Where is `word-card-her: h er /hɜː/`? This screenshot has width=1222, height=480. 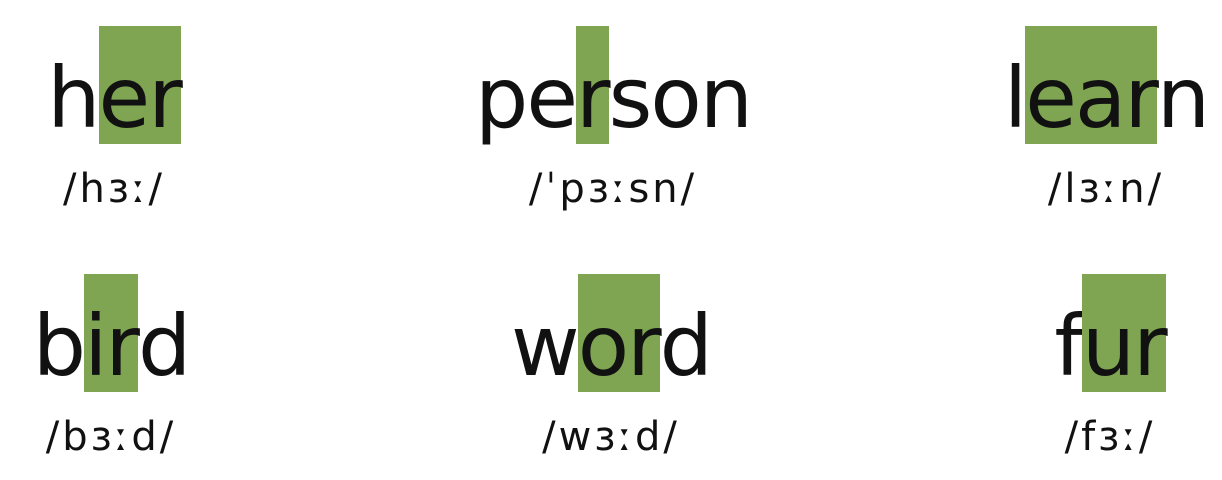 word-card-her: h er /hɜː/ is located at coordinates (137, 123).